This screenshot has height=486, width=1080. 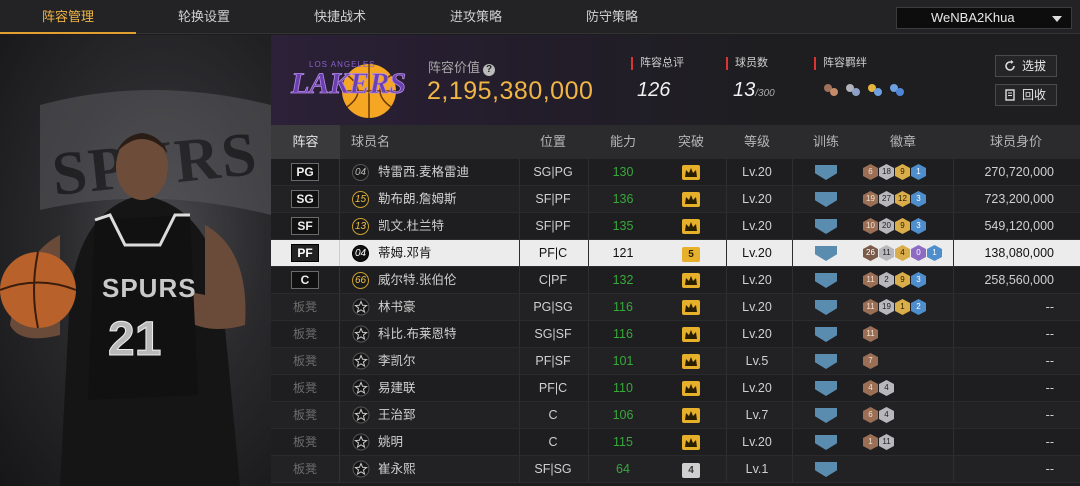 I want to click on table-row: 板凳 林书豪 PG|SG 116 Lv.20 11 19 1 2 --, so click(x=675, y=307).